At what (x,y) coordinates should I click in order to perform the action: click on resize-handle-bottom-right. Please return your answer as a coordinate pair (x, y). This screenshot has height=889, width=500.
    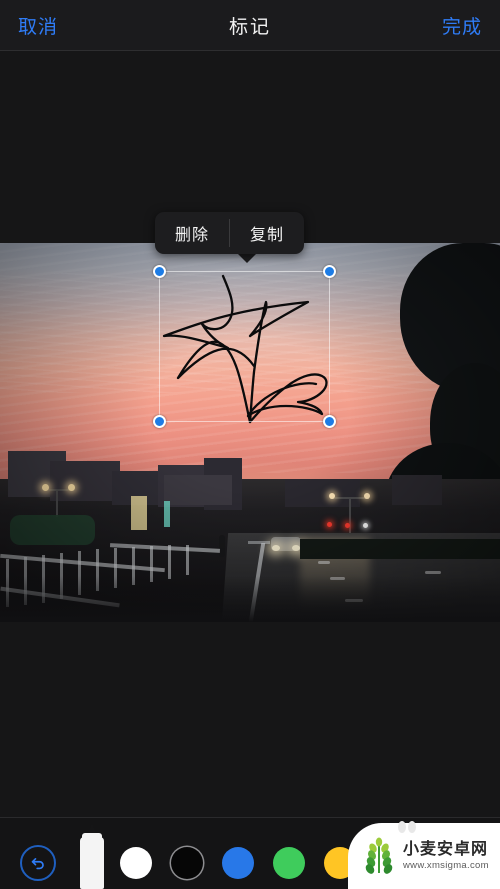
    Looking at the image, I should click on (329, 421).